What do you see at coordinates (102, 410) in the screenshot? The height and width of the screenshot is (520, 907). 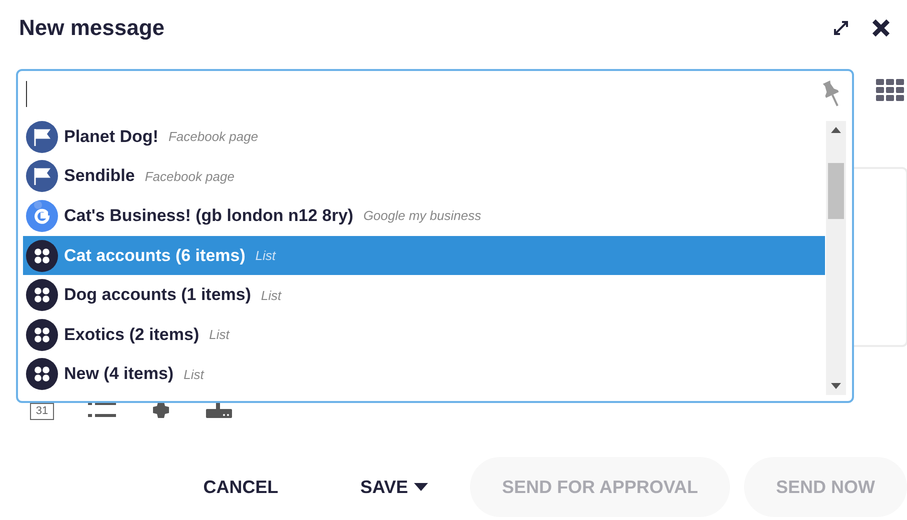 I see `list-icon` at bounding box center [102, 410].